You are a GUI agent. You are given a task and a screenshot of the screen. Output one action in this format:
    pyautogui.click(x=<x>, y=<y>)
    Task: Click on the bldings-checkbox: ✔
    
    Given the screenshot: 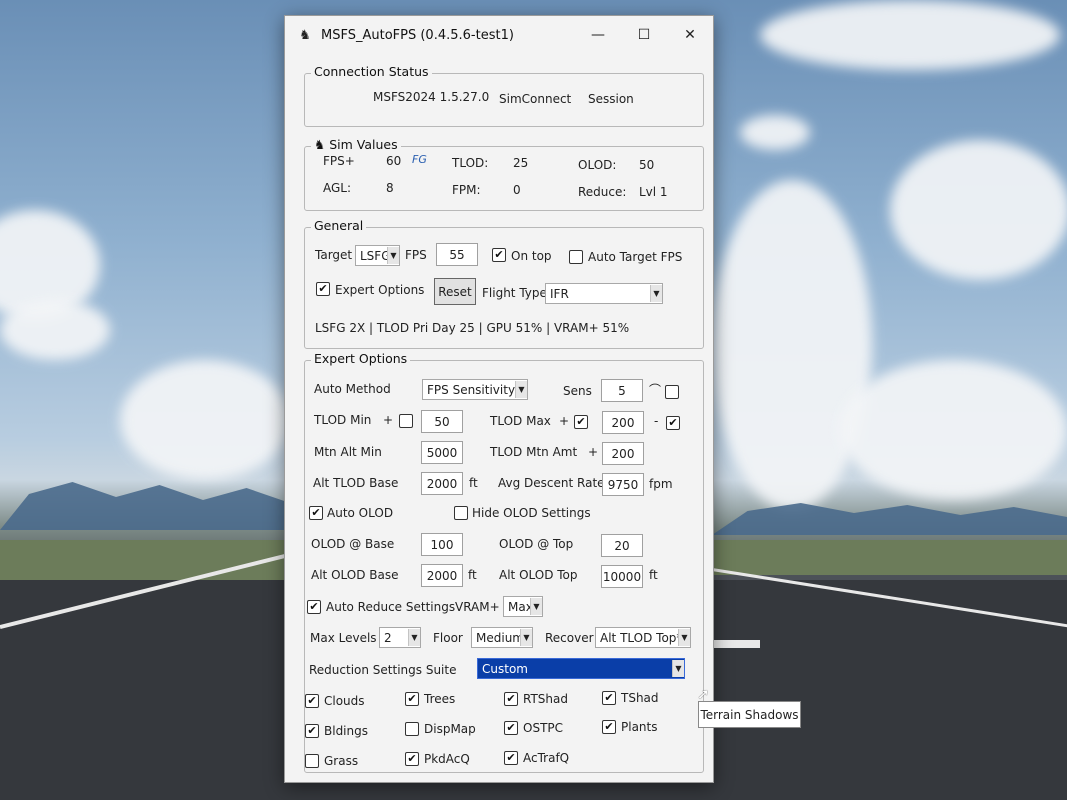 What is the action you would take?
    pyautogui.click(x=312, y=731)
    